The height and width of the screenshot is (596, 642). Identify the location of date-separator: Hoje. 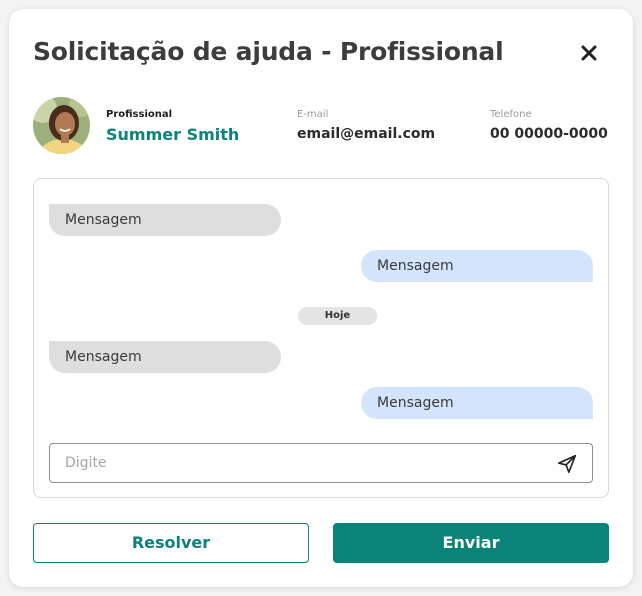
(337, 316).